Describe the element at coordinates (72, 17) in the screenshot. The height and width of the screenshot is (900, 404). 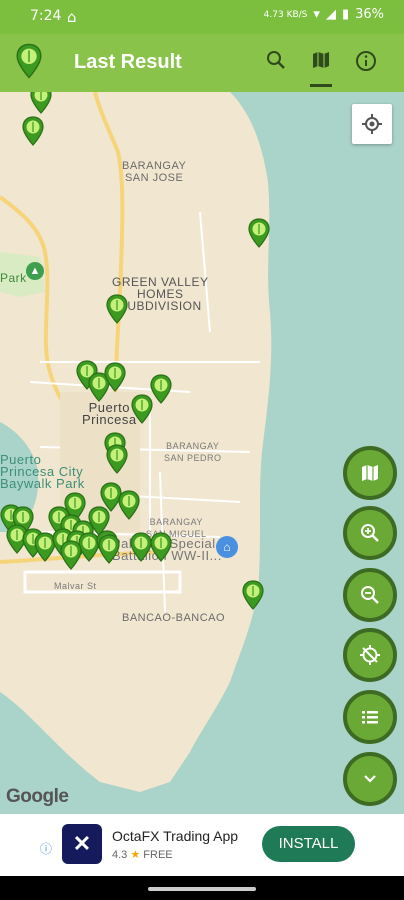
I see `home-icon: ⌂` at that location.